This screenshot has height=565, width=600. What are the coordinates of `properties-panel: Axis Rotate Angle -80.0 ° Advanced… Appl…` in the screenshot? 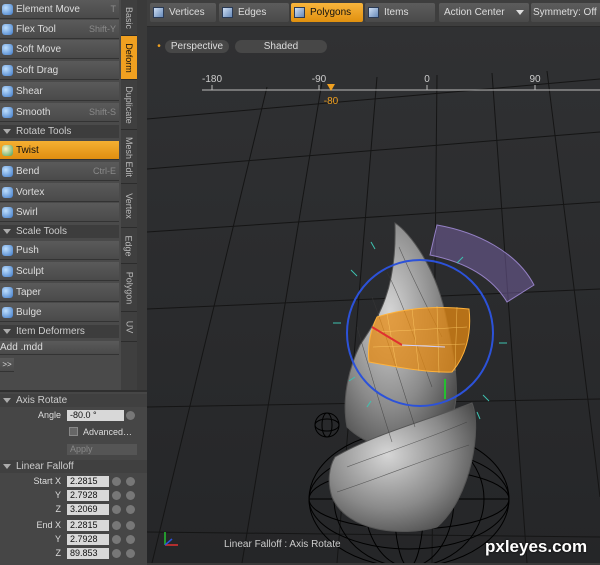 It's located at (73, 477).